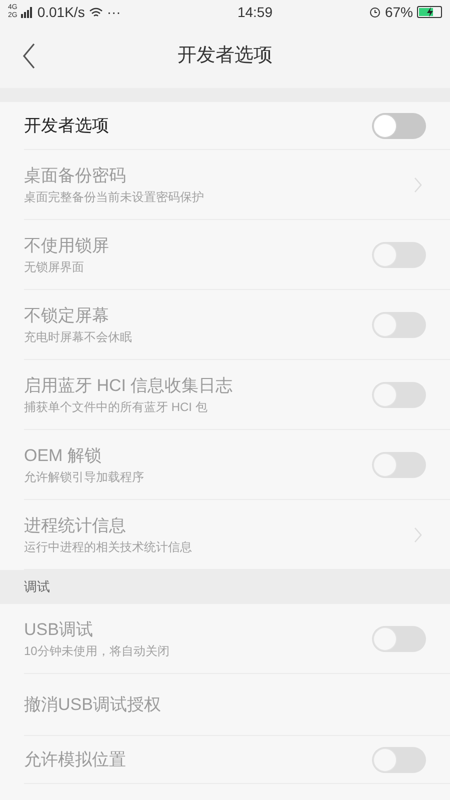 The height and width of the screenshot is (800, 450). Describe the element at coordinates (27, 12) in the screenshot. I see `signal-icon` at that location.